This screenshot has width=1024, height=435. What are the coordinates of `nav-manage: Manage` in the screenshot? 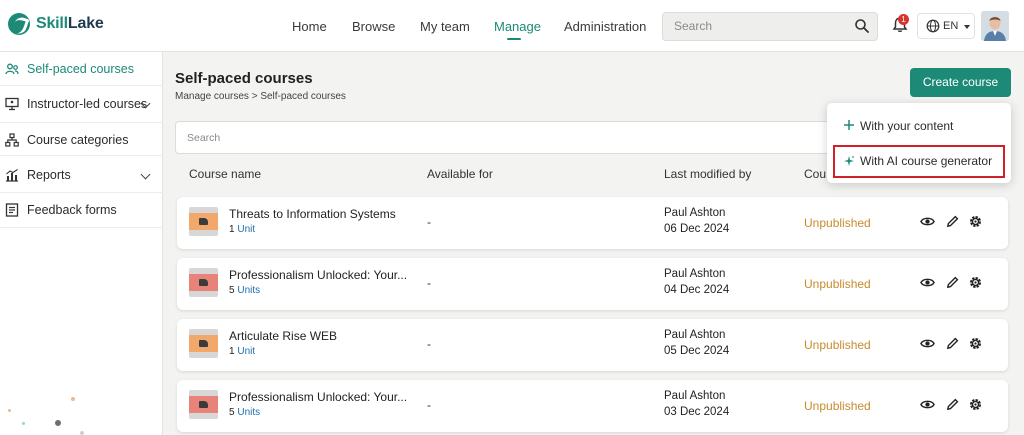 It's located at (517, 26).